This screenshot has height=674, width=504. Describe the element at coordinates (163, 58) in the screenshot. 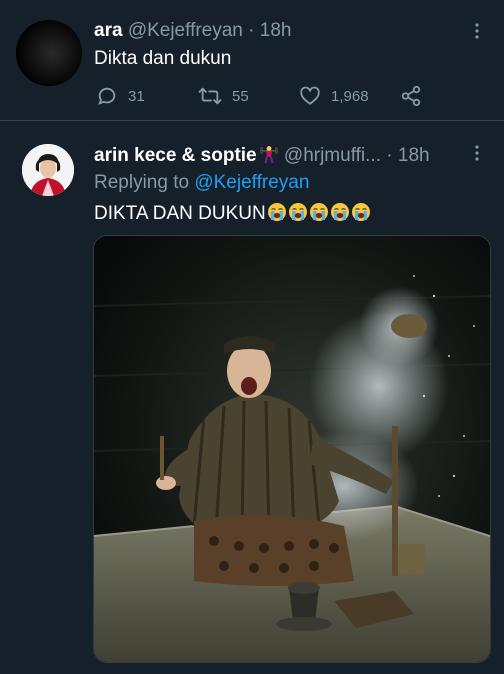

I see `tweet-text: Dikta dan dukun` at that location.